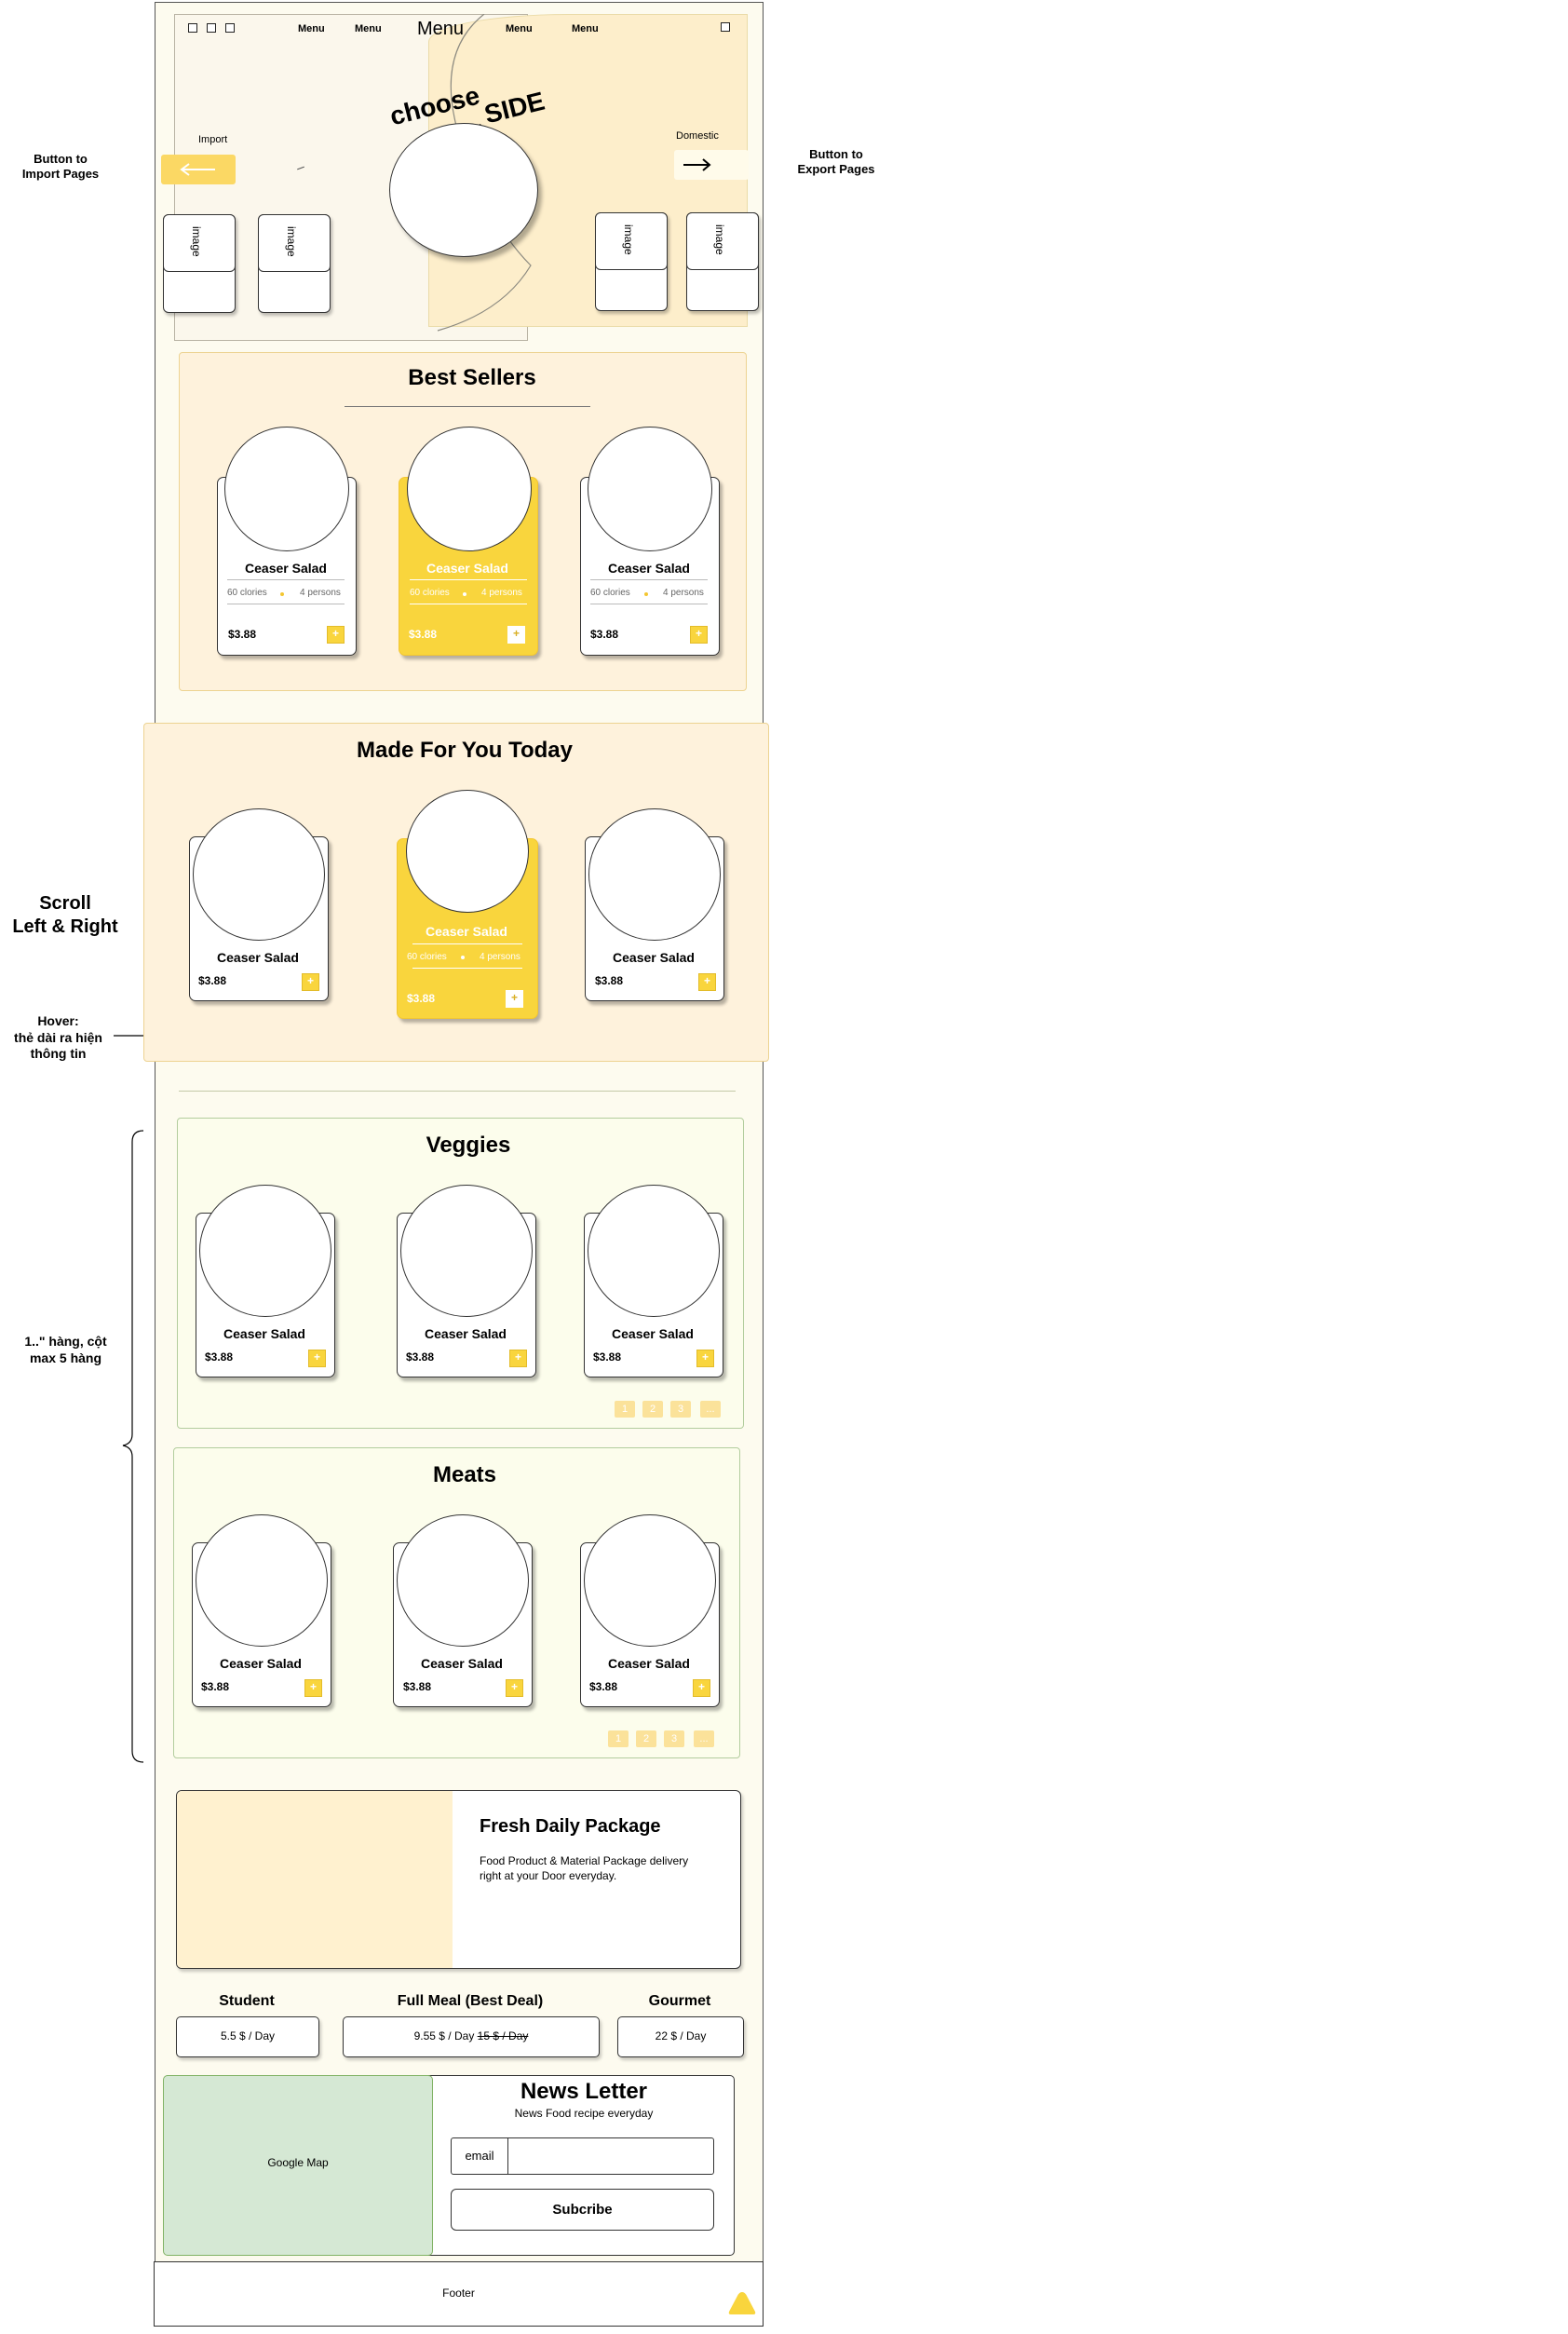  Describe the element at coordinates (198, 169) in the screenshot. I see `import-button` at that location.